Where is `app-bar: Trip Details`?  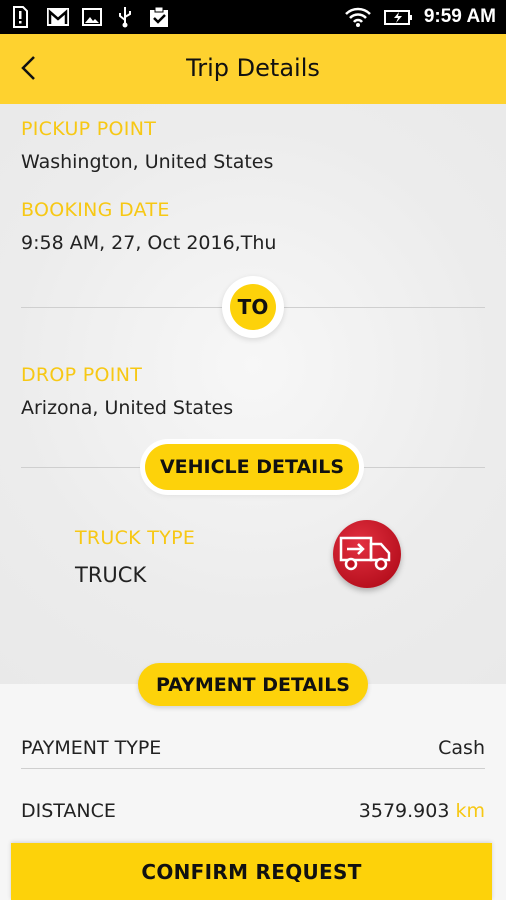
app-bar: Trip Details is located at coordinates (253, 69).